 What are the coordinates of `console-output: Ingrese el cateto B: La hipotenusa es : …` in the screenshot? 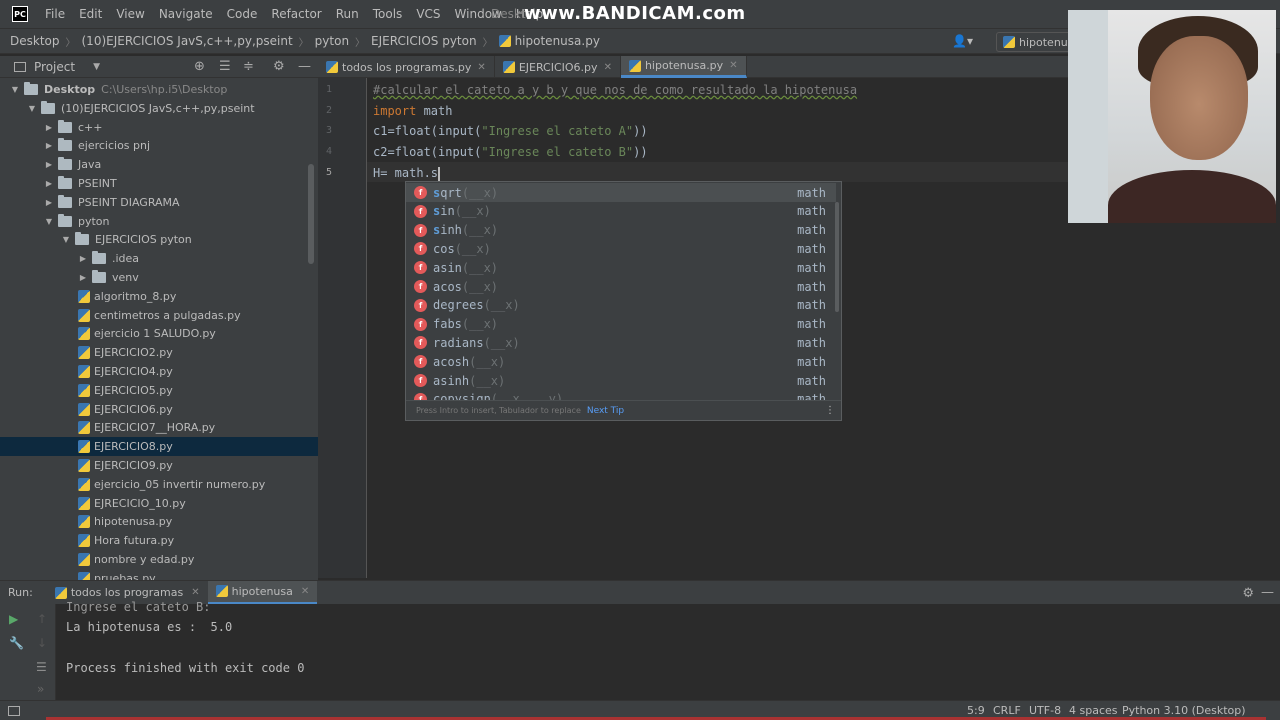 It's located at (668, 650).